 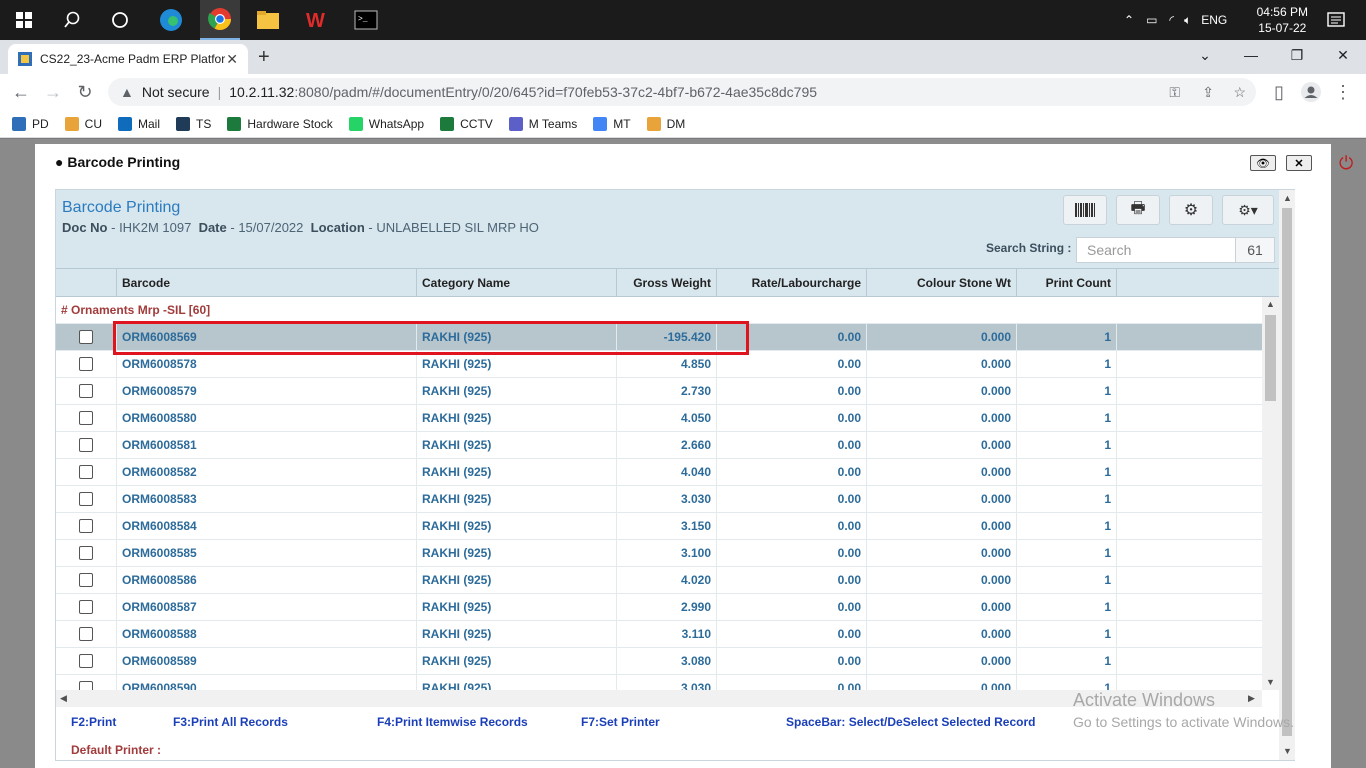 What do you see at coordinates (30, 123) in the screenshot?
I see `bookmark-item: PD` at bounding box center [30, 123].